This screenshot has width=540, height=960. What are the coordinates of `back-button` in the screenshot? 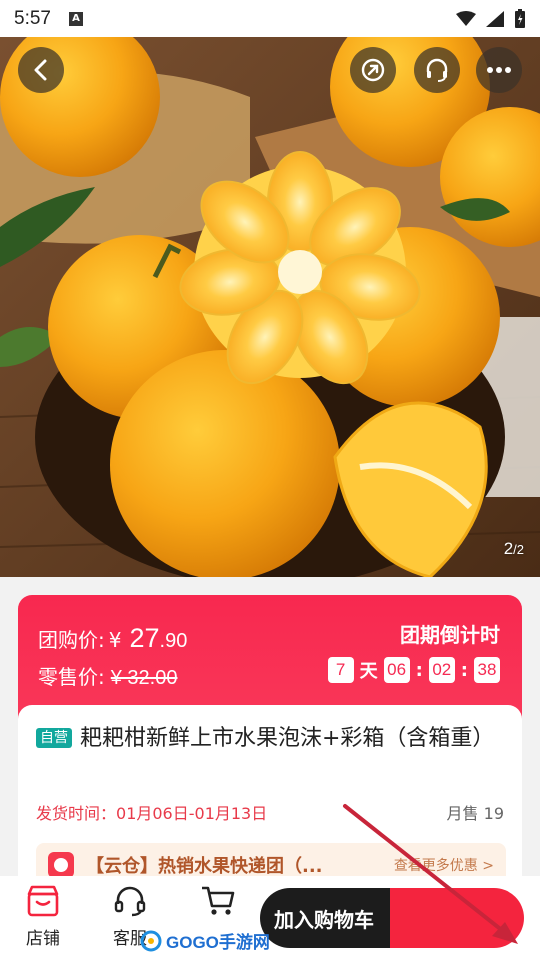 It's located at (41, 70).